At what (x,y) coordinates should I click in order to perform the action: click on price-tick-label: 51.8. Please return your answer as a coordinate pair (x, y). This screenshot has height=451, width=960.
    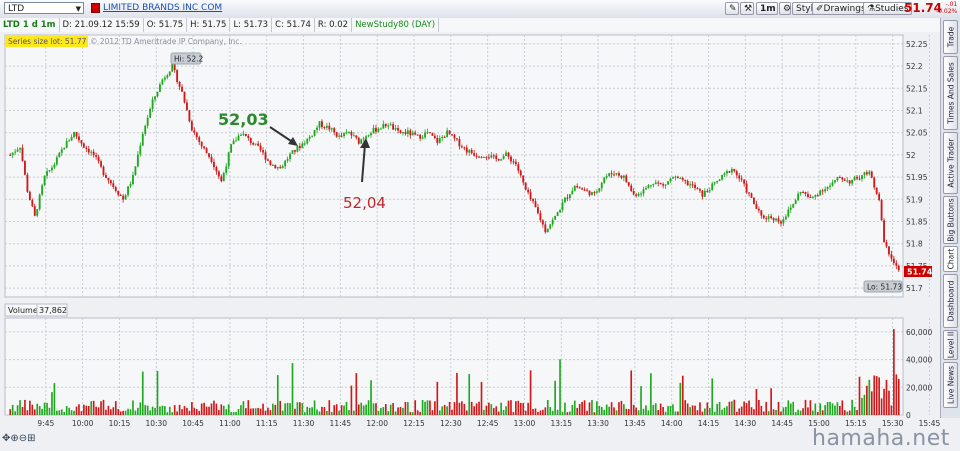
    Looking at the image, I should click on (914, 244).